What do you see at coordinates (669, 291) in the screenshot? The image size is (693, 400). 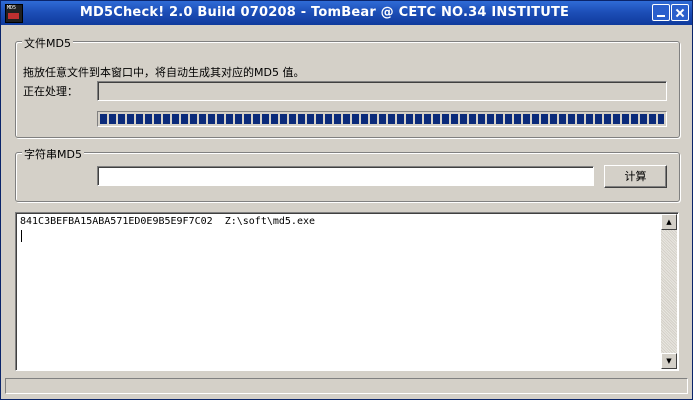 I see `vertical-scrollbar: ▲ ▼` at bounding box center [669, 291].